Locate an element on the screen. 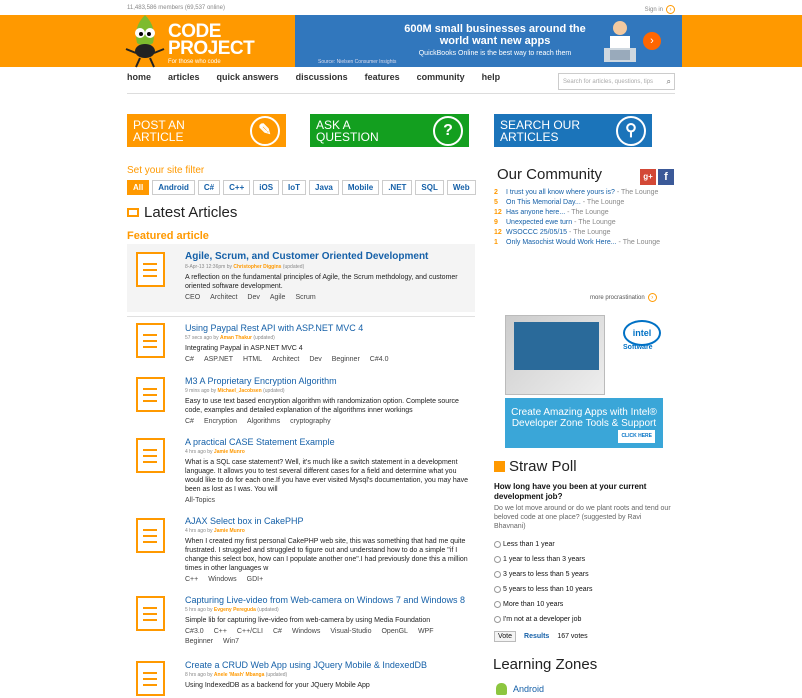 This screenshot has height=698, width=802. filter-chip-sql: SQL is located at coordinates (429, 187).